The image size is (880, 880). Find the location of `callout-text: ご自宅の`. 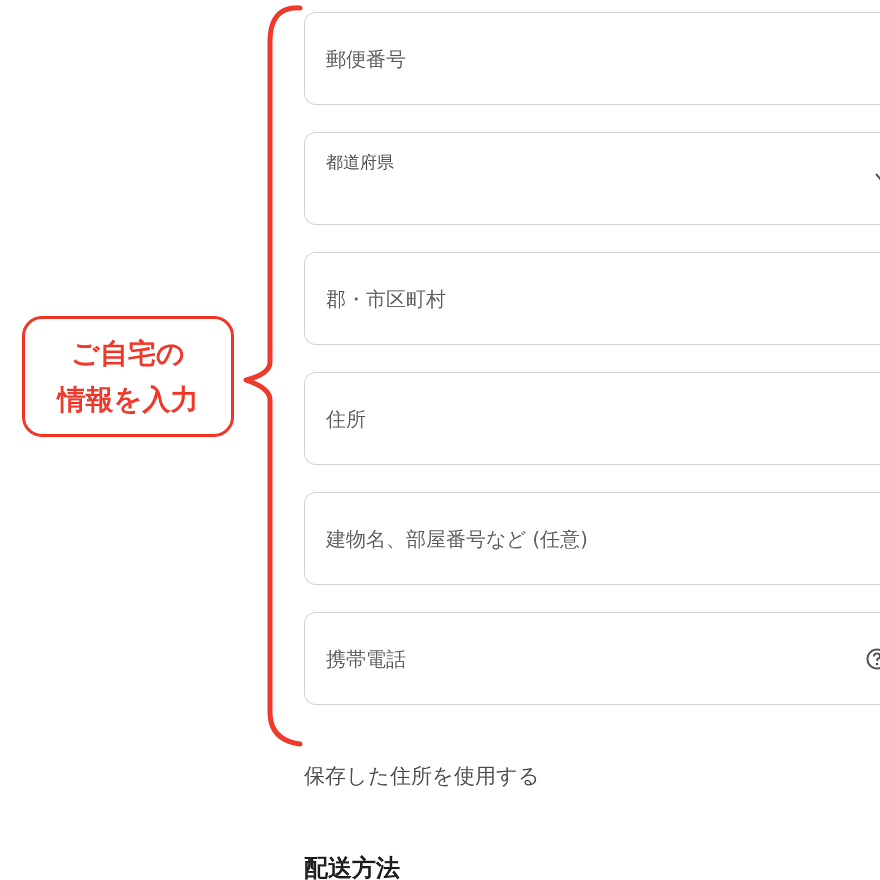

callout-text: ご自宅の is located at coordinates (128, 354).